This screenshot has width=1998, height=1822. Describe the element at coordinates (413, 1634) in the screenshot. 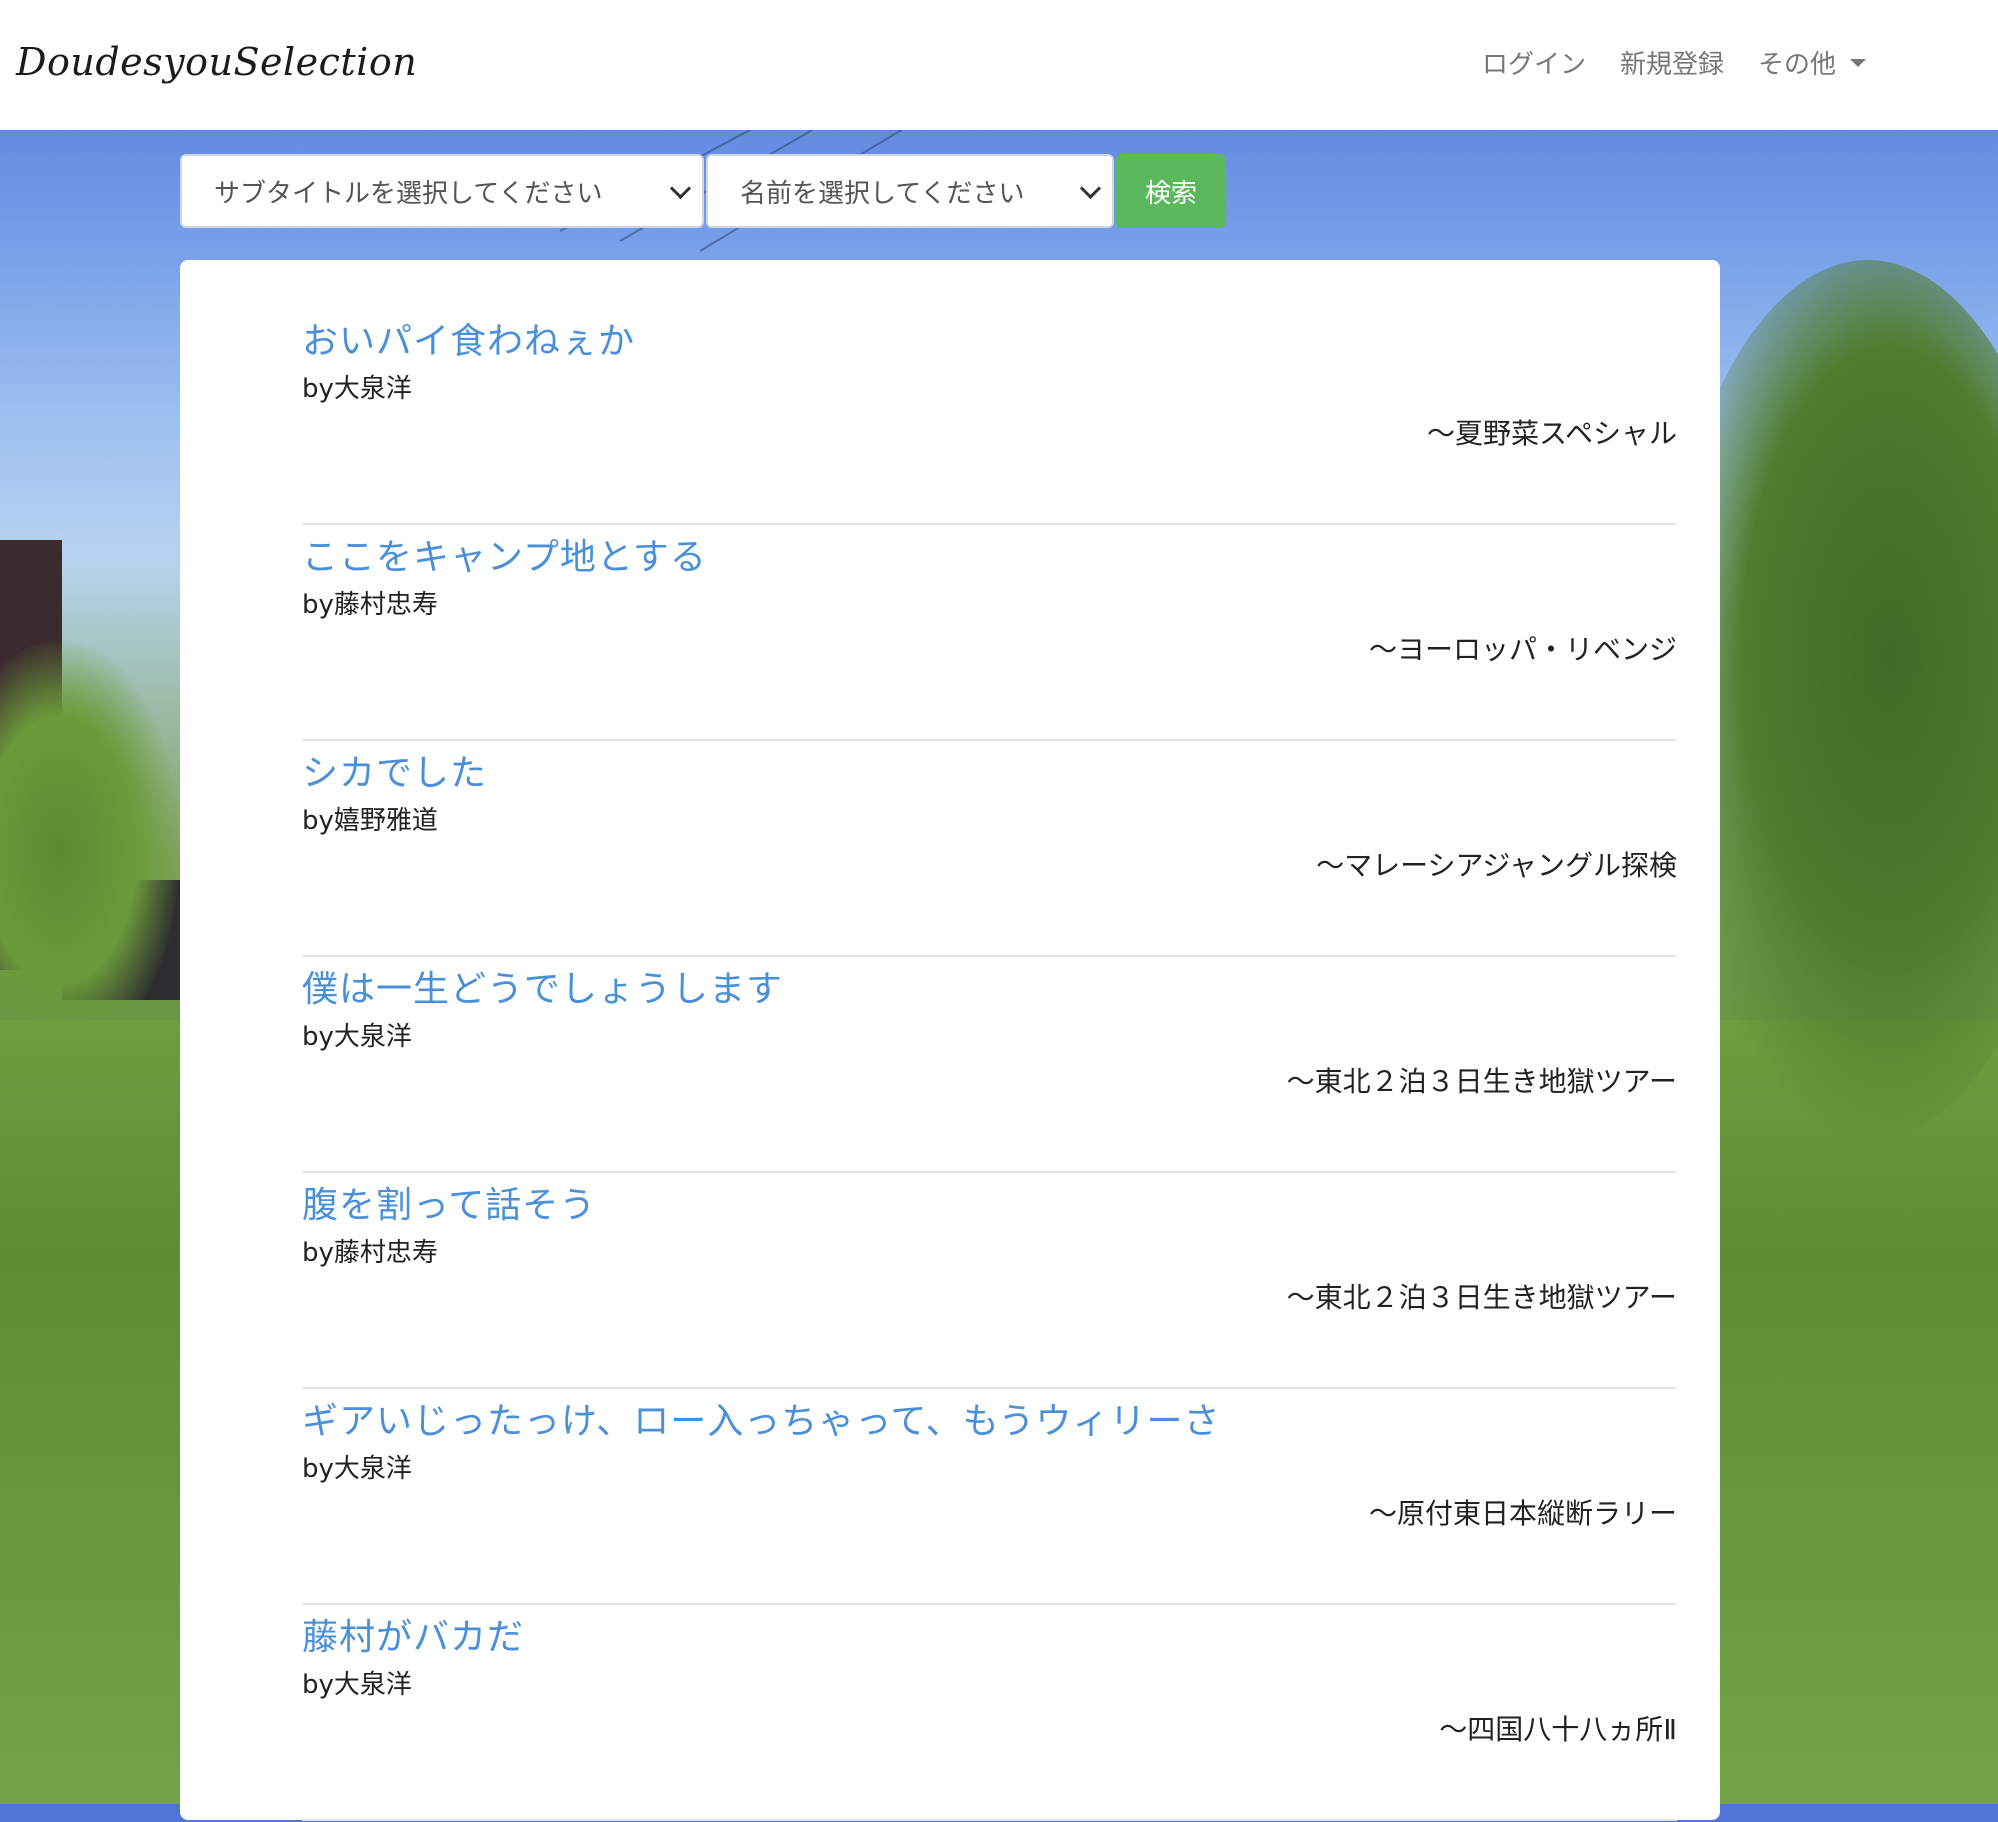

I see `quote-title-link: 藤村がバカだ` at that location.